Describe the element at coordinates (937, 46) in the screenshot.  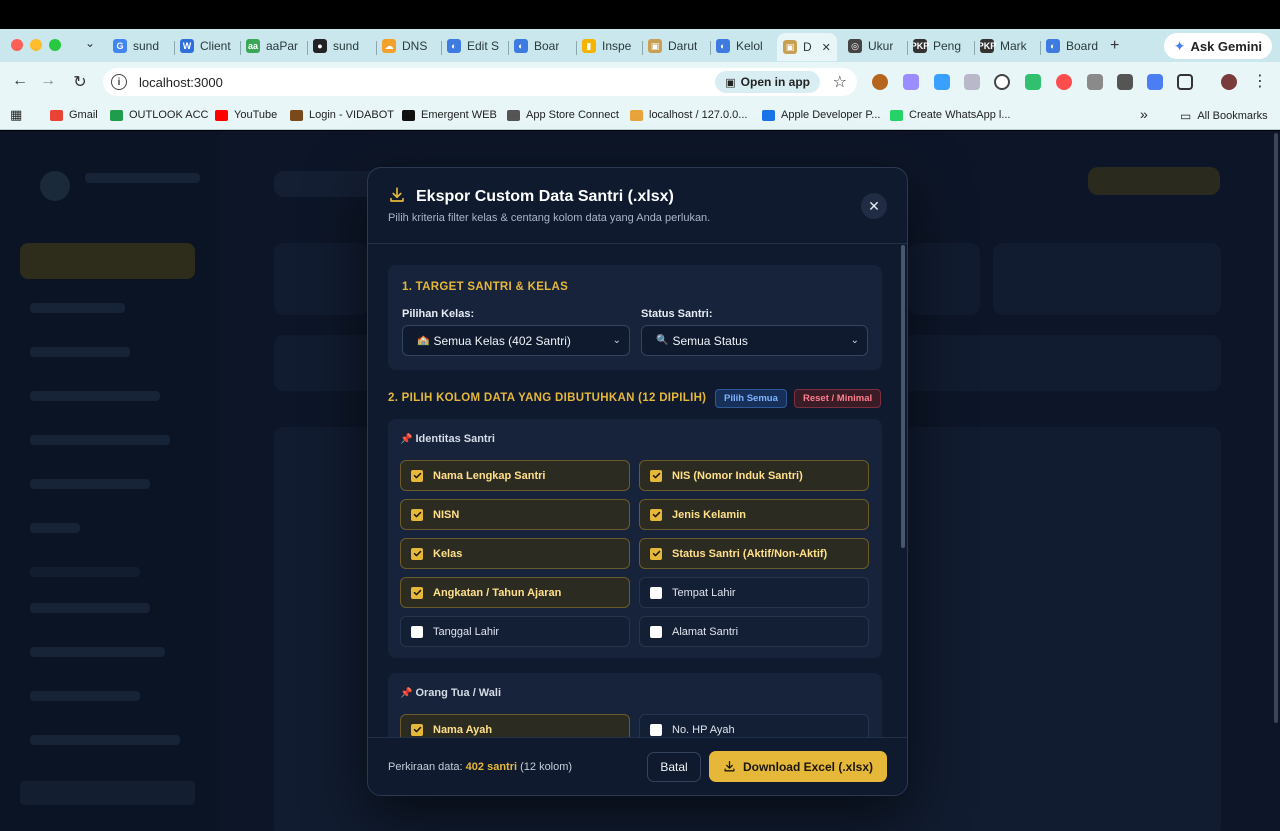
I see `tab-12: PKP Peng` at that location.